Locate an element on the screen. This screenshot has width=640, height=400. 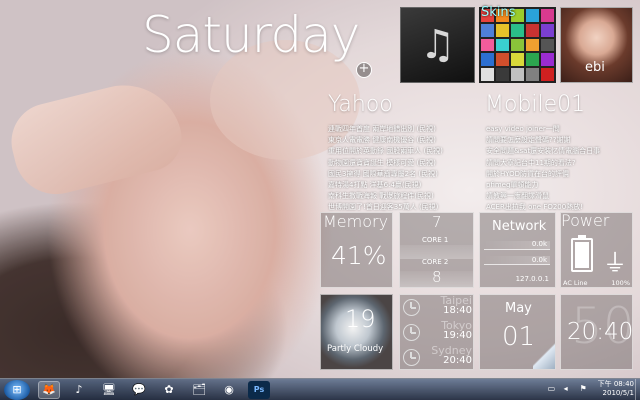
date-tile: May 01 is located at coordinates (517, 332).